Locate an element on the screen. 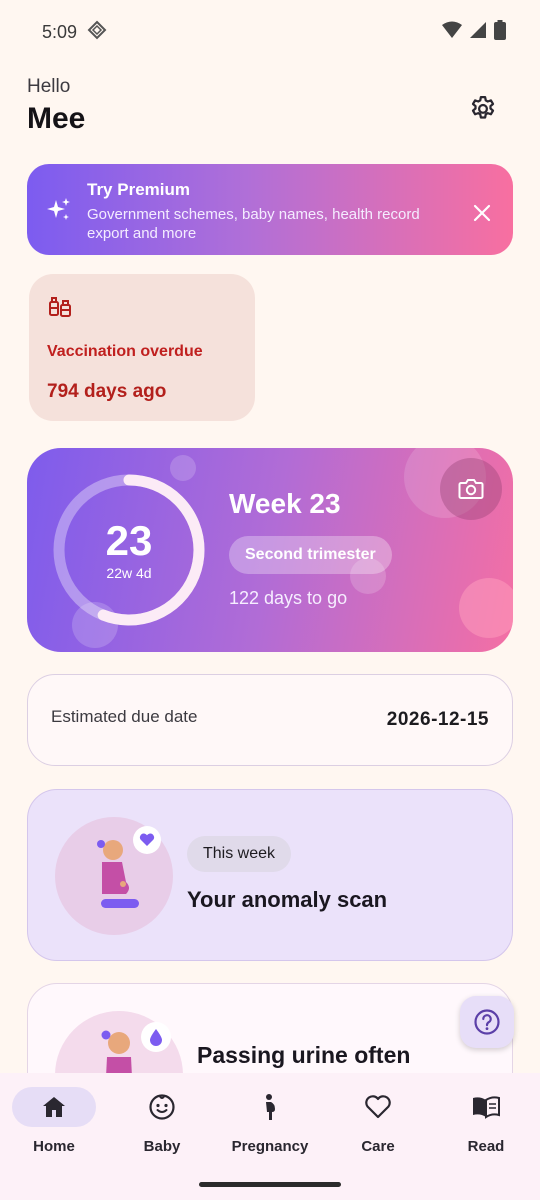 This screenshot has width=540, height=1200. nav-care-indicator is located at coordinates (378, 1107).